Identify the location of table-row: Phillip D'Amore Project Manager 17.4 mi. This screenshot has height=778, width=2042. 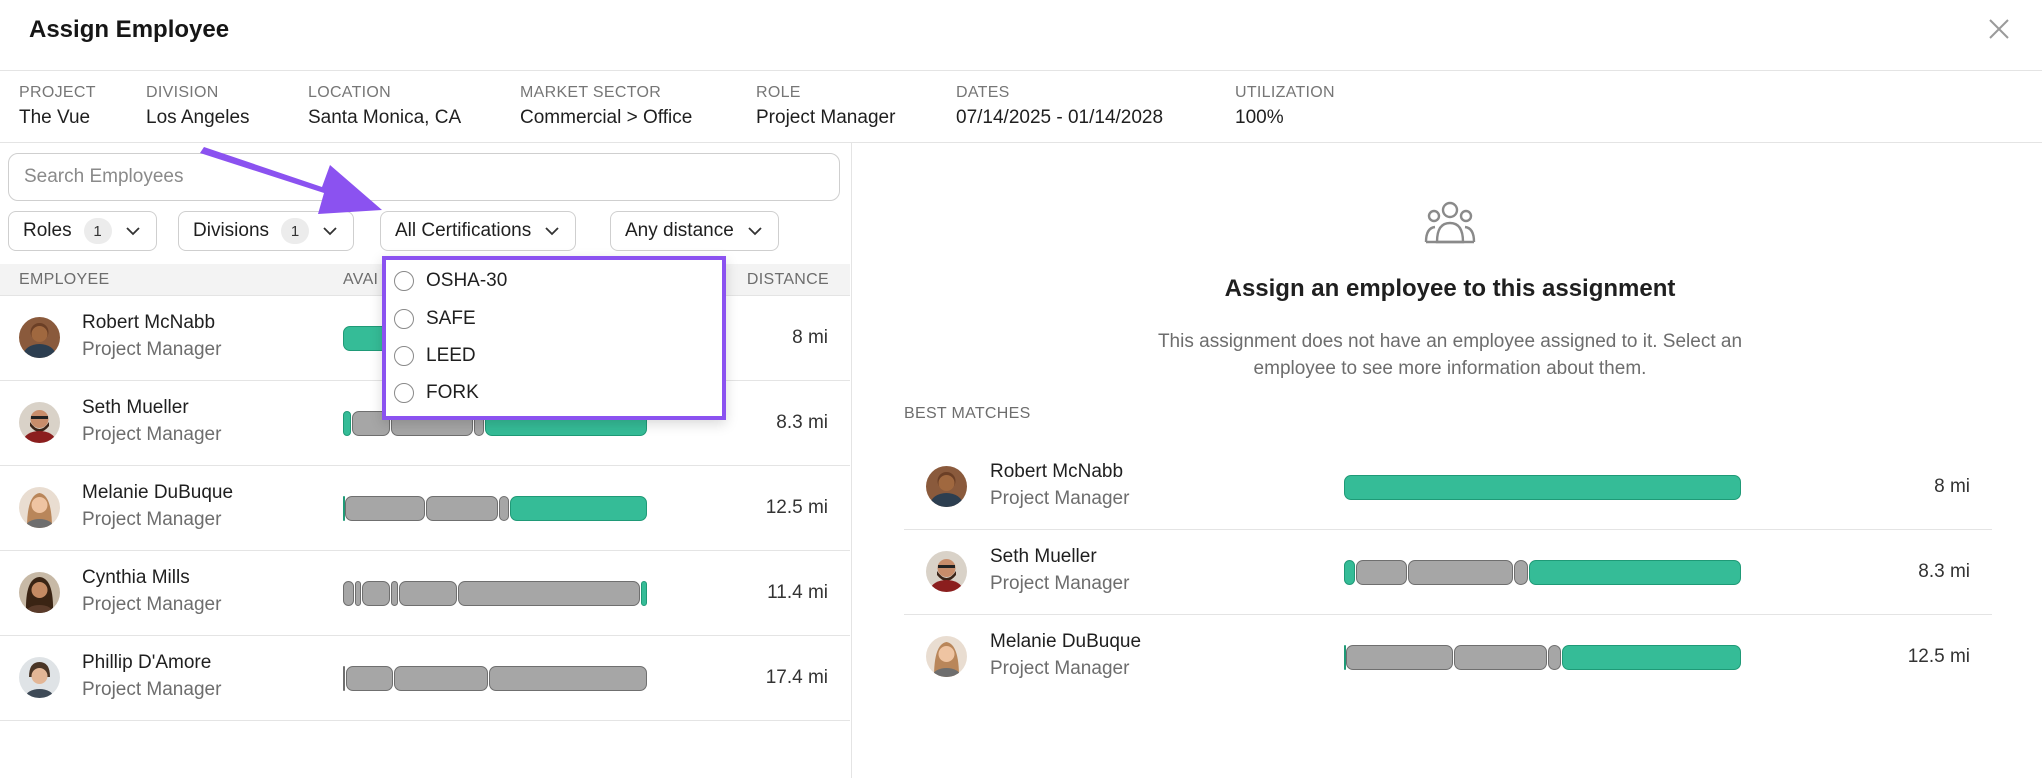
(425, 678).